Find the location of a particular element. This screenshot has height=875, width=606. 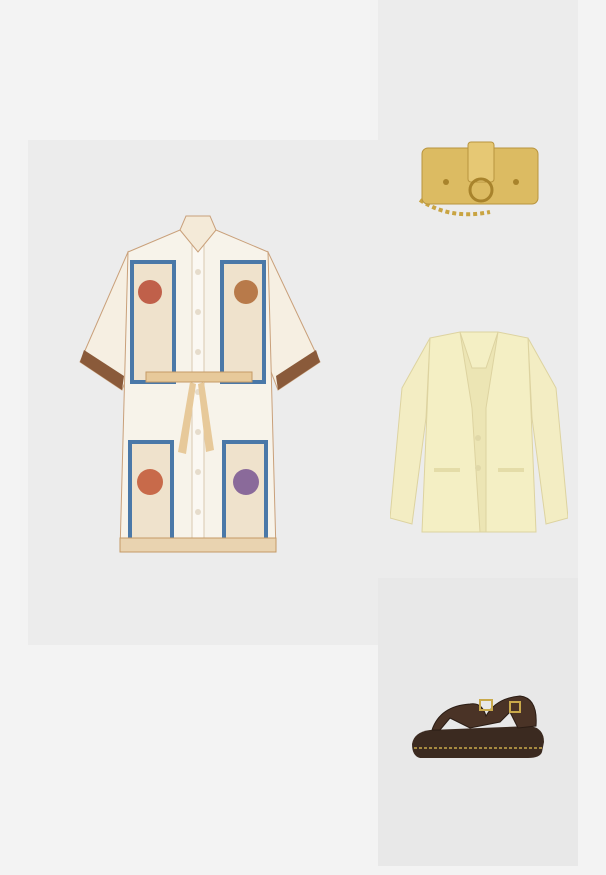

bag-image is located at coordinates (478, 181).